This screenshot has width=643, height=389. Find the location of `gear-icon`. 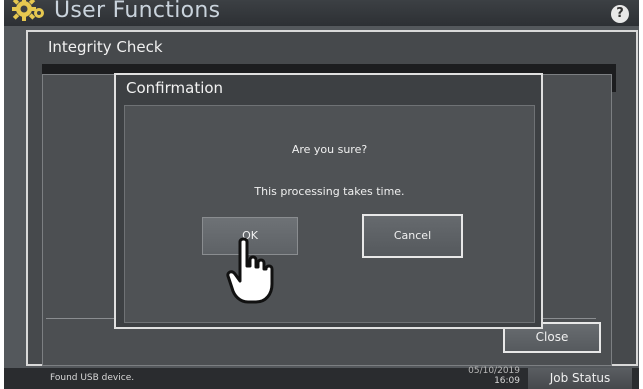

gear-icon is located at coordinates (28, 10).